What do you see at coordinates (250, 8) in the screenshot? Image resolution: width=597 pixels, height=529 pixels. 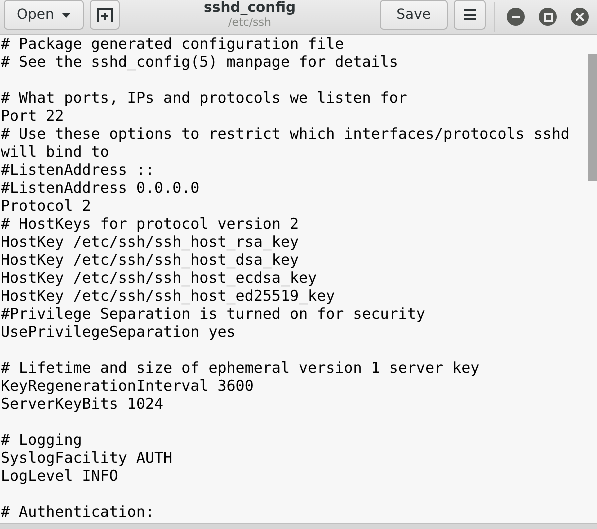 I see `window-title: sshd_config` at bounding box center [250, 8].